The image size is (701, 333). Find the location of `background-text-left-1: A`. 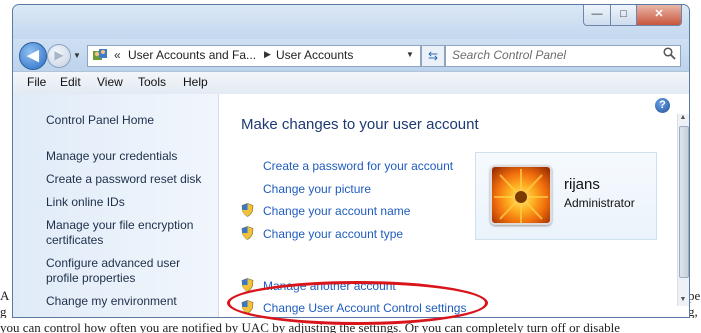

background-text-left-1: A is located at coordinates (5, 295).